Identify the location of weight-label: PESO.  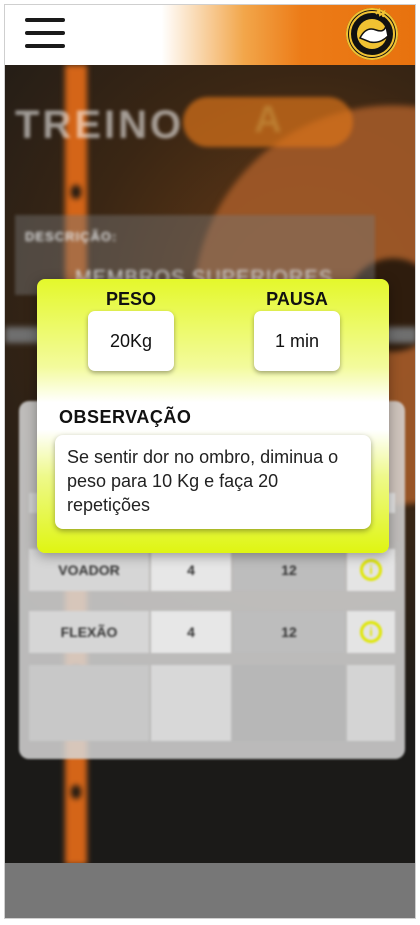
(131, 299).